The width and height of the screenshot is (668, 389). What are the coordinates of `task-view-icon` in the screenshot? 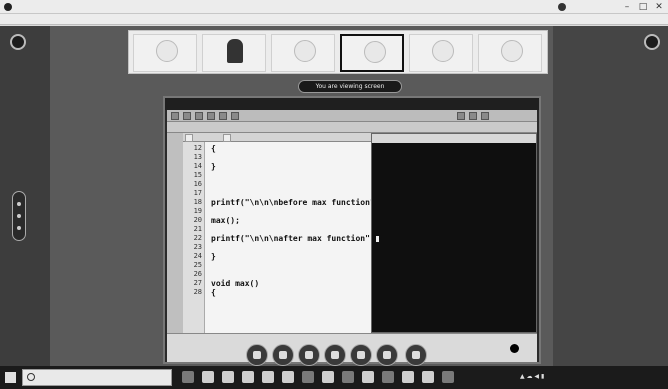 It's located at (188, 377).